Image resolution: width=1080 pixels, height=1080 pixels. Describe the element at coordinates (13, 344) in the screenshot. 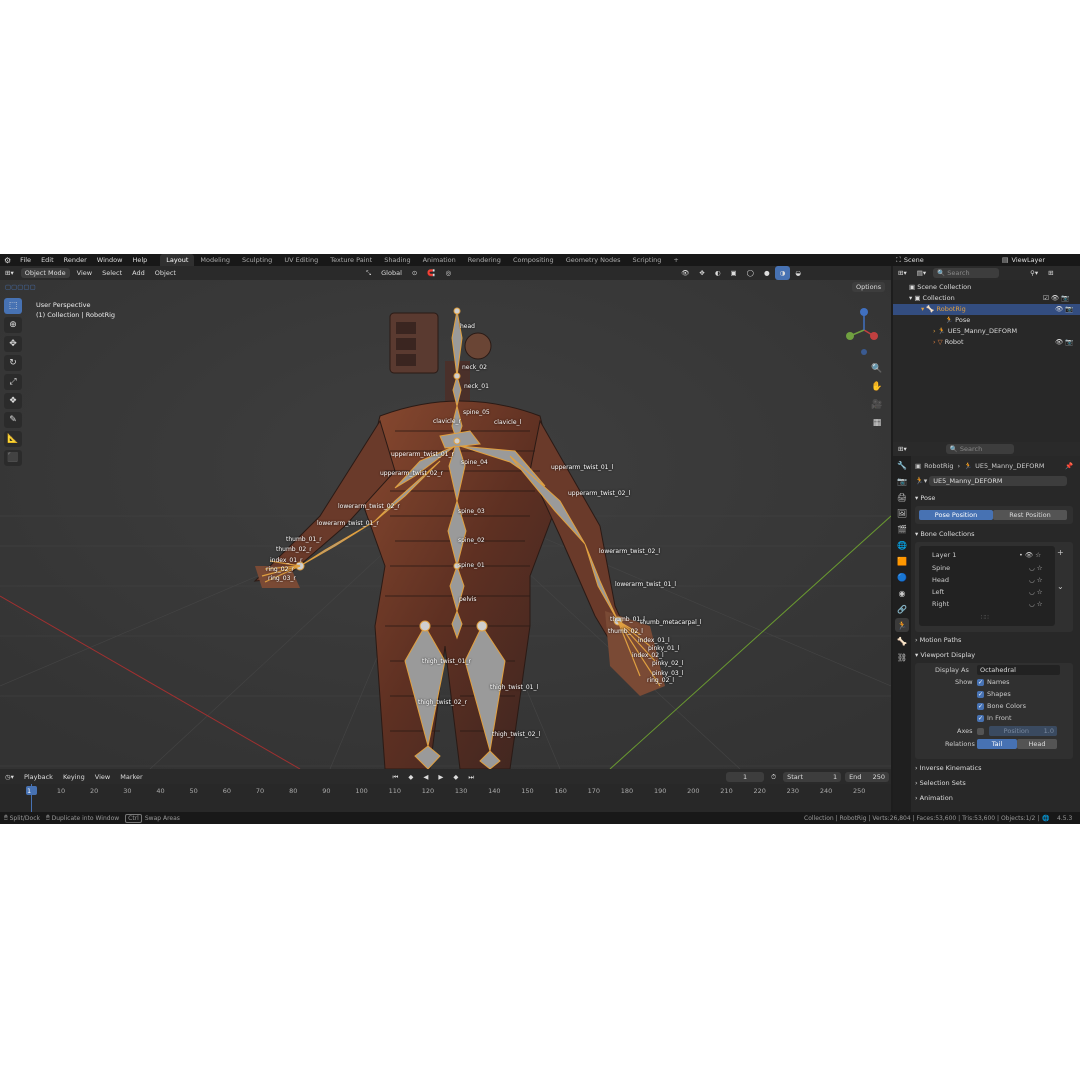

I see `move-tool-icon: ✥` at that location.